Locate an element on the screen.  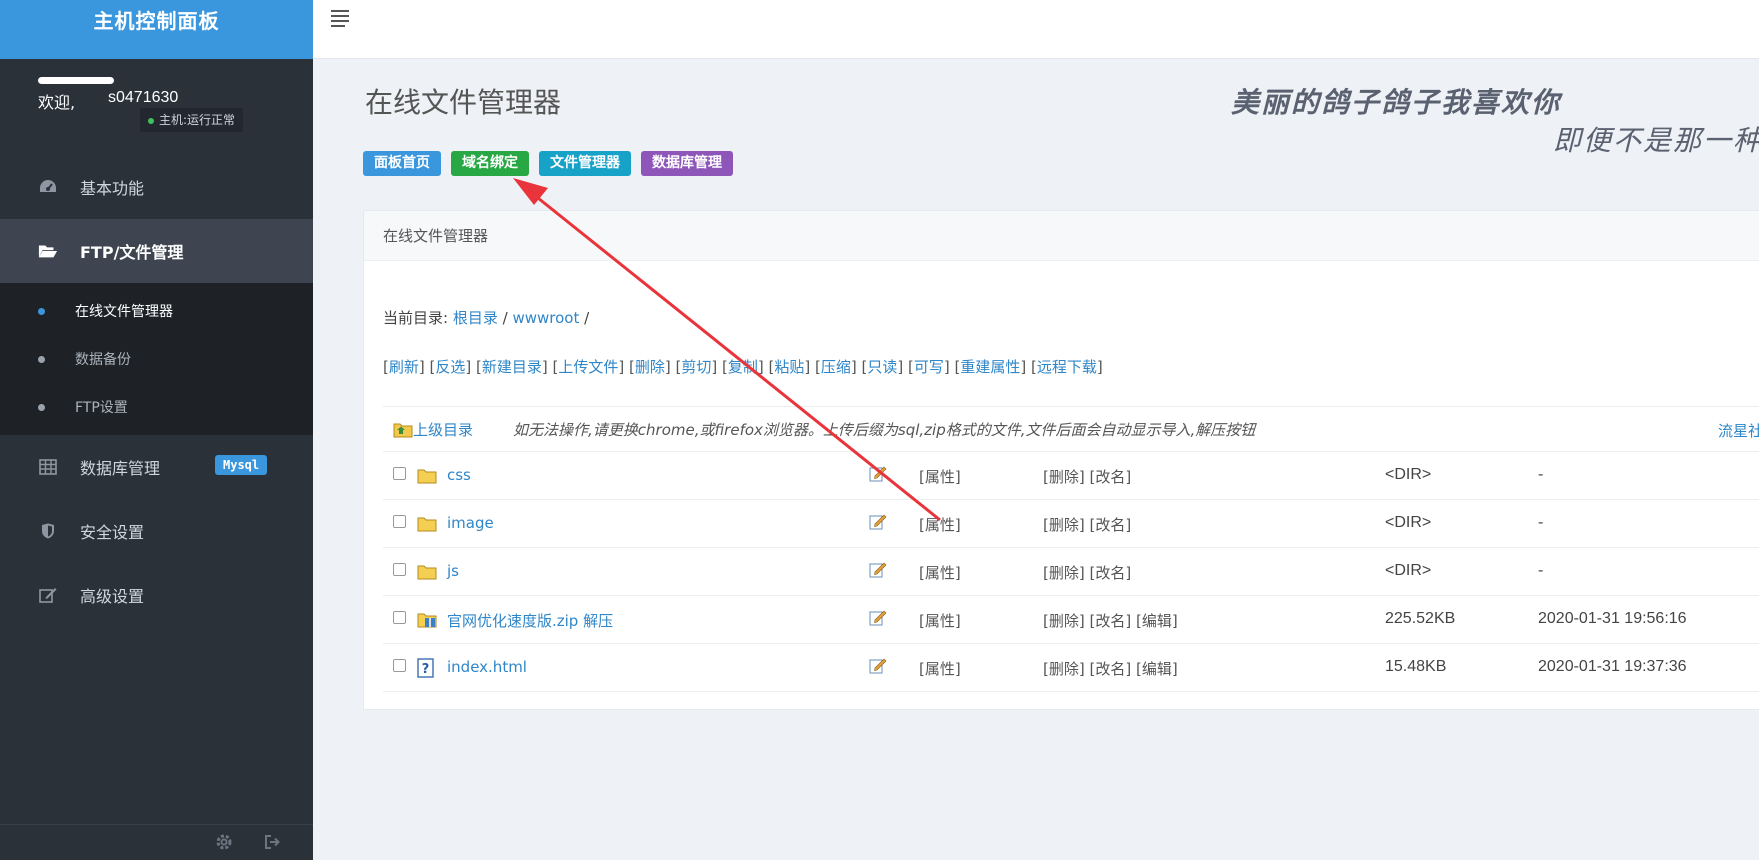
copy-action: 复制 is located at coordinates (743, 367).